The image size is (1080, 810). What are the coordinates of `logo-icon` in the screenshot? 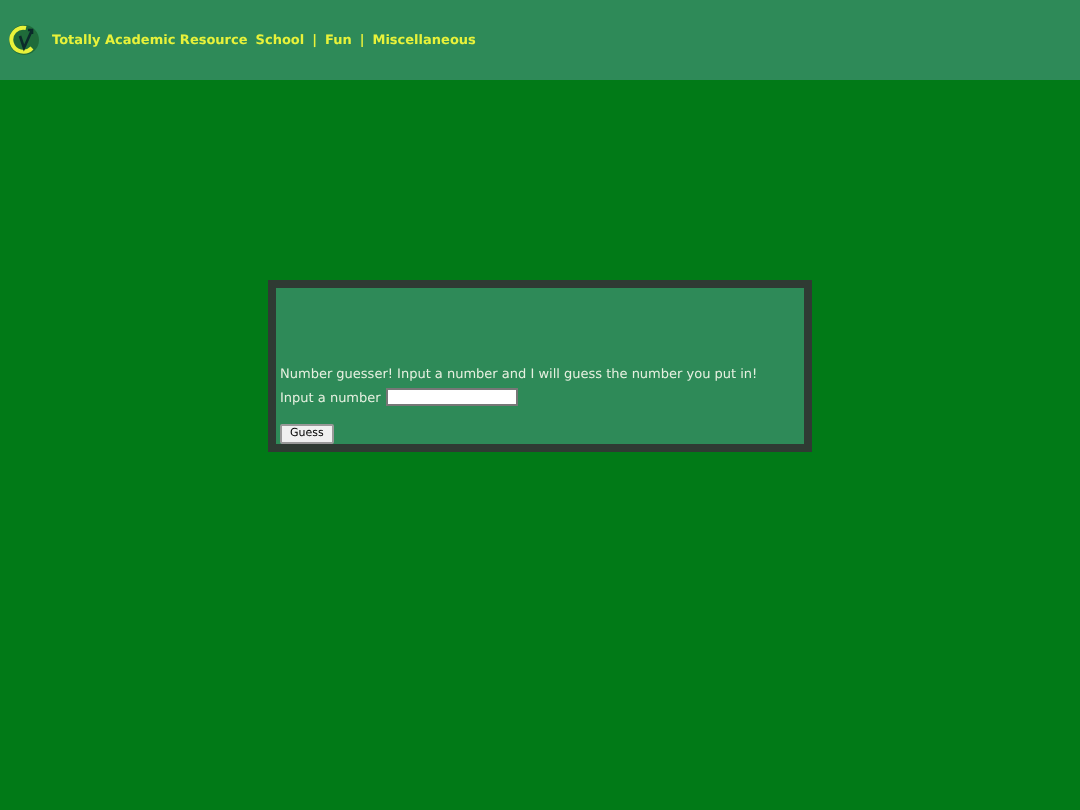 It's located at (24, 40).